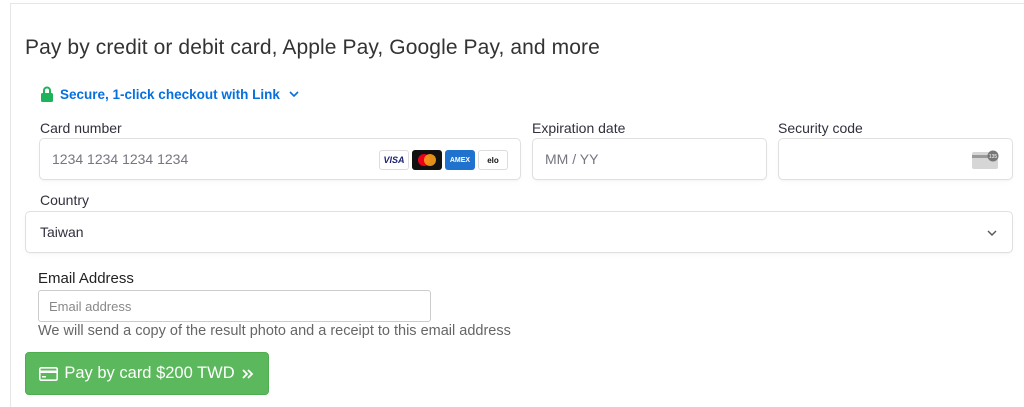 The image size is (1024, 407). Describe the element at coordinates (394, 160) in the screenshot. I see `visa-icon: VISA` at that location.